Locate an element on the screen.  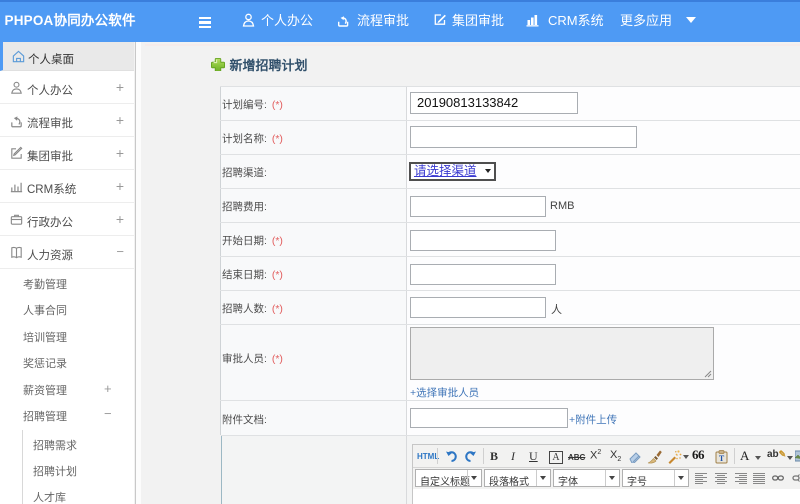
svg-text: T is located at coordinates (722, 458).